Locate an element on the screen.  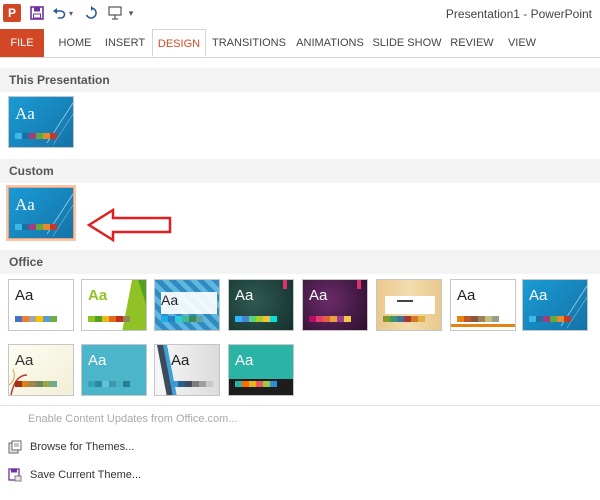
tab-view: VIEW is located at coordinates (522, 43).